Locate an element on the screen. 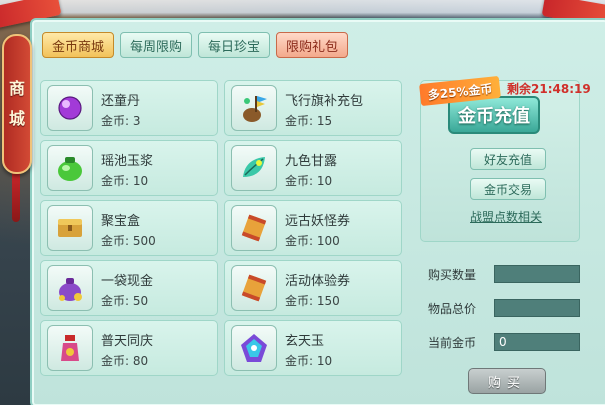  shop-item: 飞行旗补充包 金币: 15 is located at coordinates (313, 108).